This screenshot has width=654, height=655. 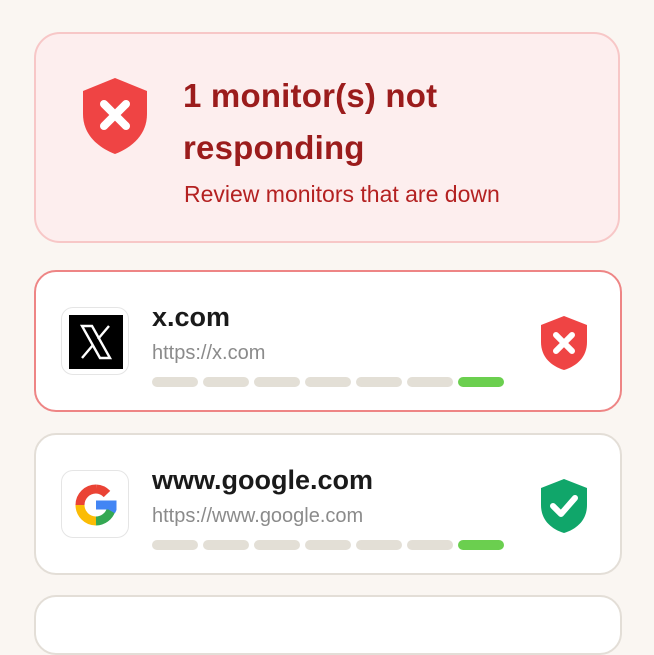 What do you see at coordinates (258, 516) in the screenshot?
I see `monitor-url: https://www.google.com` at bounding box center [258, 516].